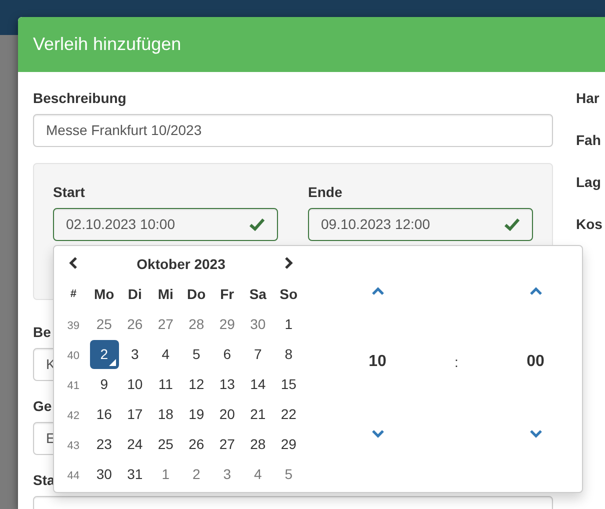 This screenshot has width=605, height=509. What do you see at coordinates (289, 414) in the screenshot?
I see `calendar-day: 22` at bounding box center [289, 414].